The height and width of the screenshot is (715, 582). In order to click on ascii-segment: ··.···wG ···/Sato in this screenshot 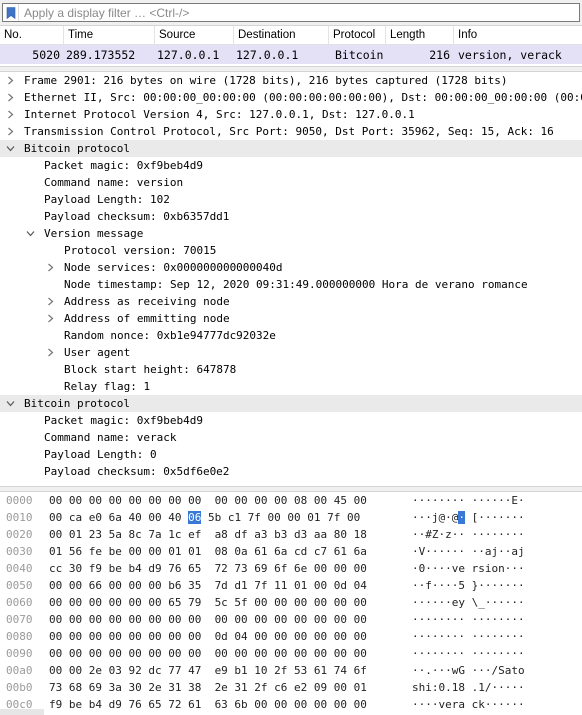, I will do `click(468, 670)`.